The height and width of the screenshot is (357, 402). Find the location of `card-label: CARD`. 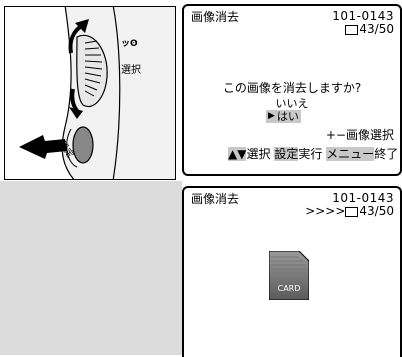

card-label: CARD is located at coordinates (289, 288).